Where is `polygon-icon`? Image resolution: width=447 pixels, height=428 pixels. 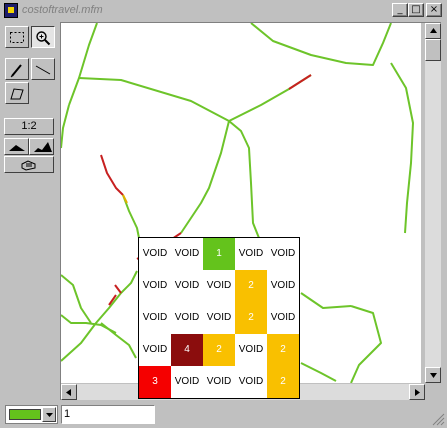 polygon-icon is located at coordinates (17, 94).